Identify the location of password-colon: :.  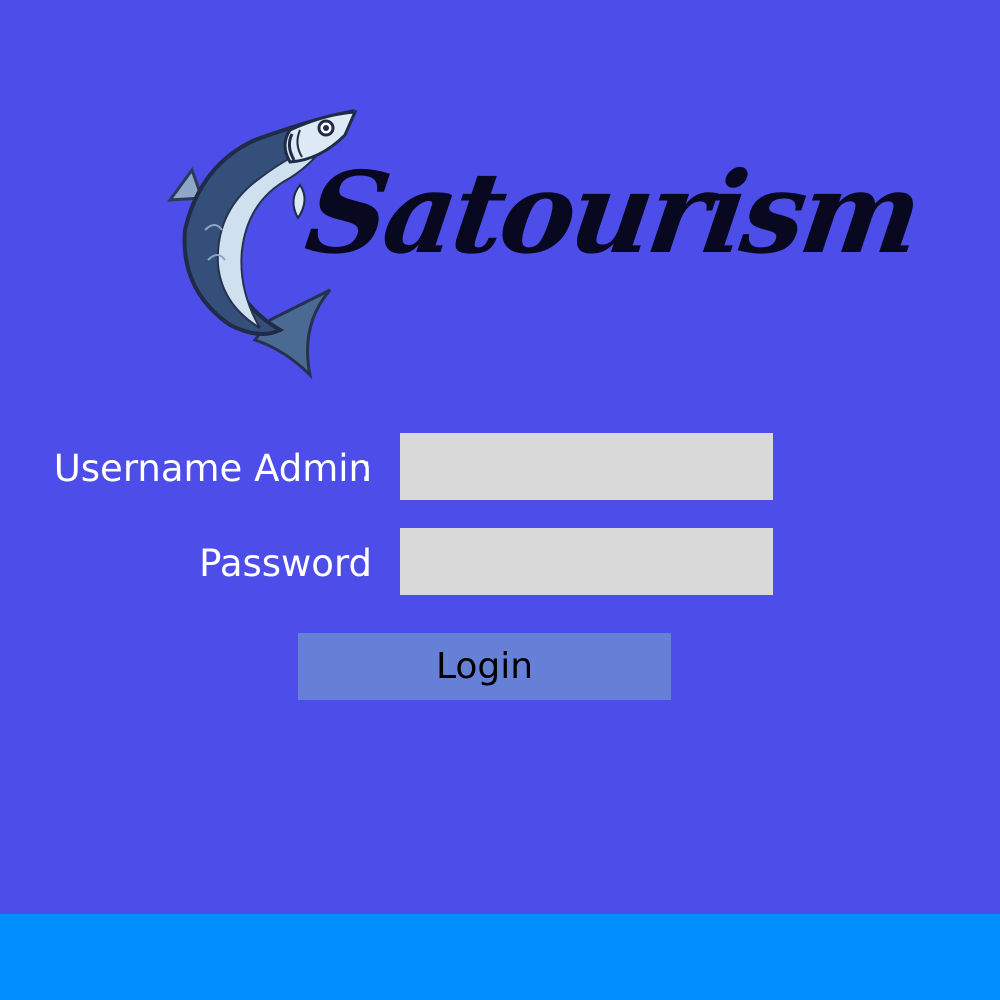
(366, 563).